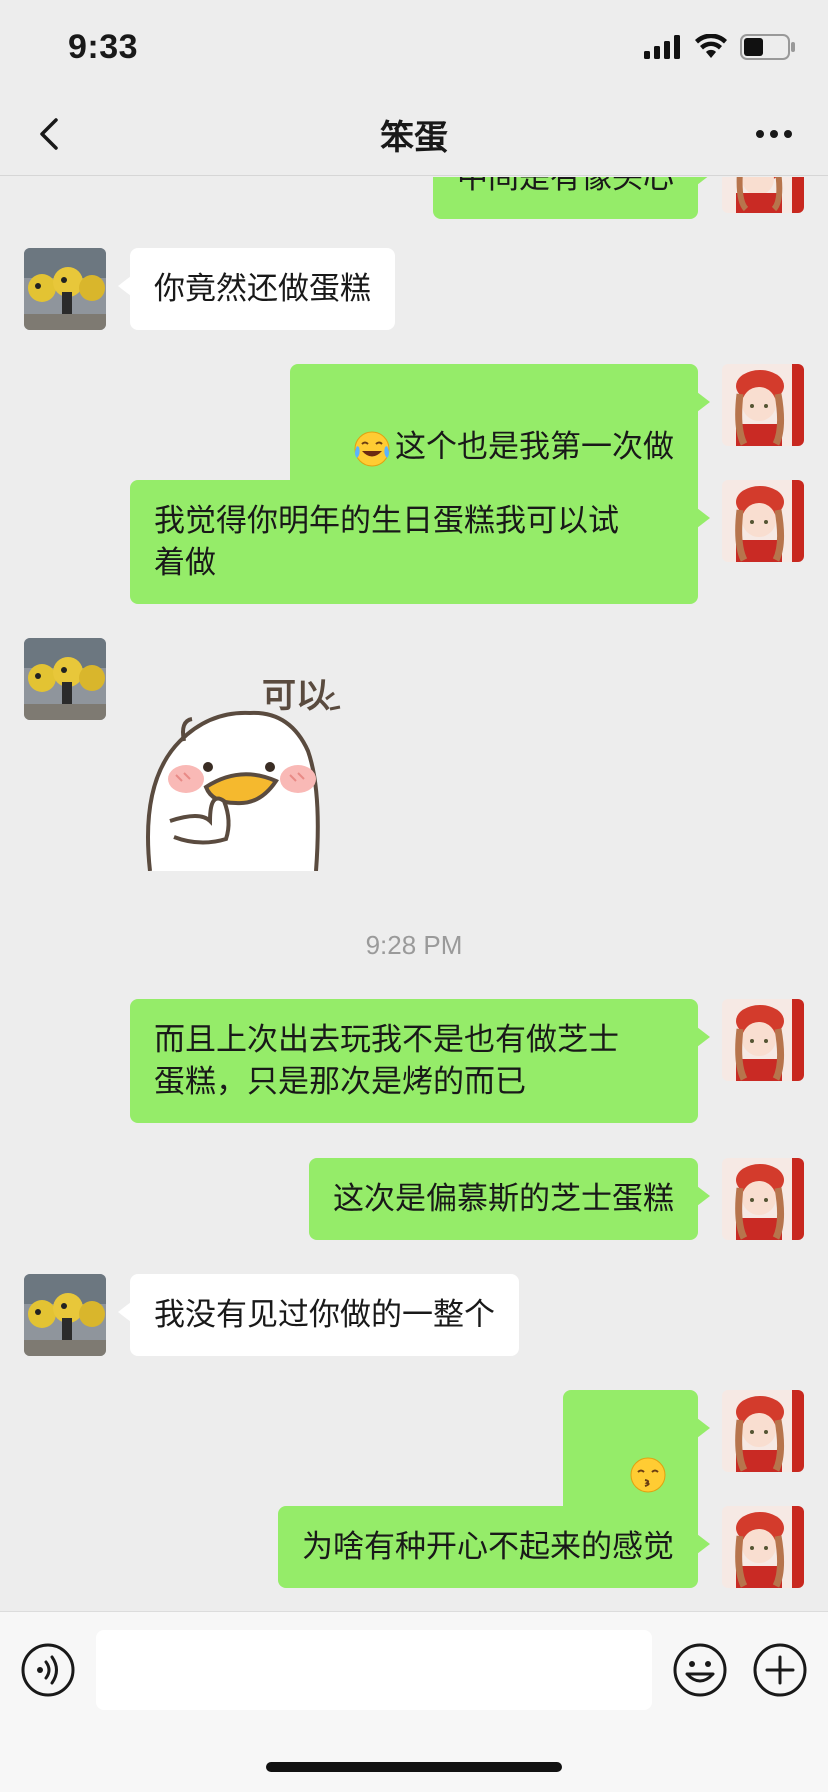  Describe the element at coordinates (711, 46) in the screenshot. I see `wifi-icon` at that location.